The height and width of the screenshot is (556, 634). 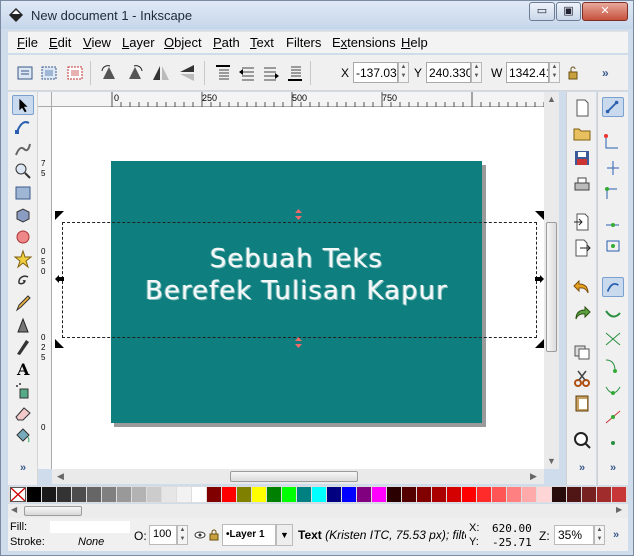 I want to click on menu-layer: Layer, so click(x=138, y=42).